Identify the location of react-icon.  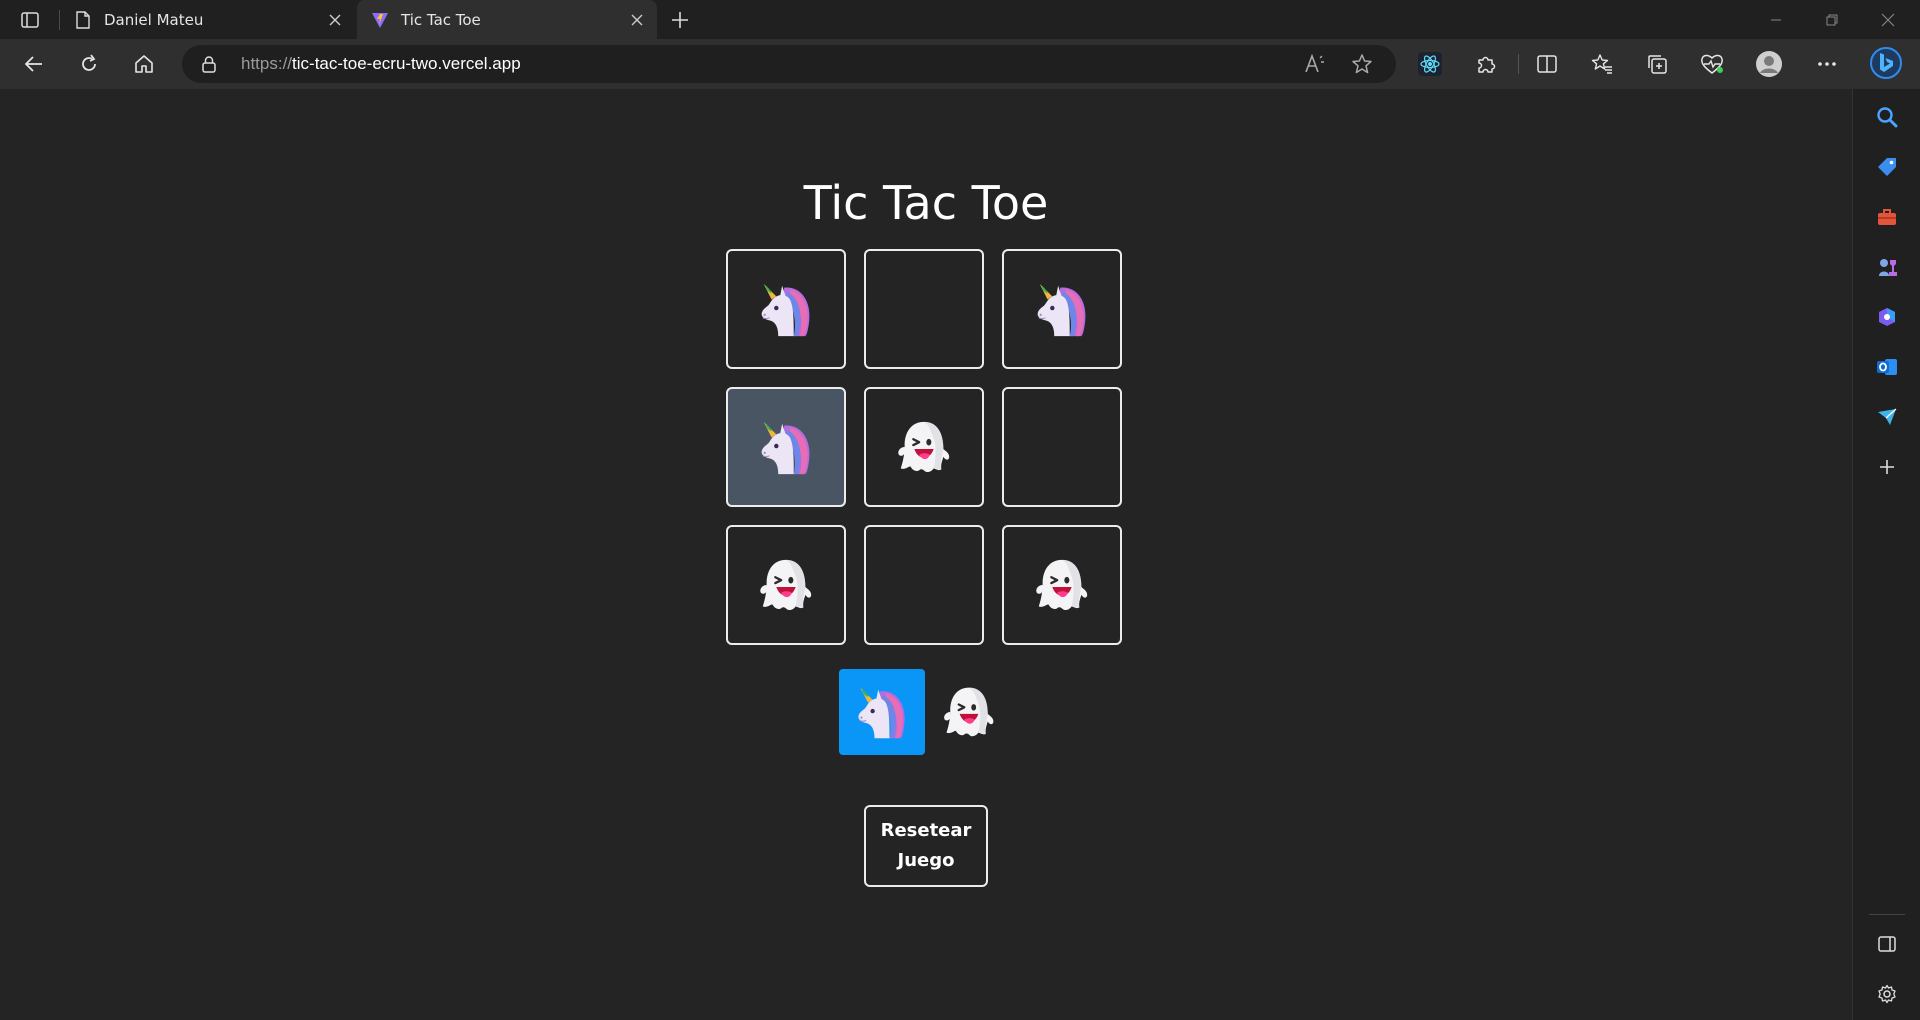
(1430, 64).